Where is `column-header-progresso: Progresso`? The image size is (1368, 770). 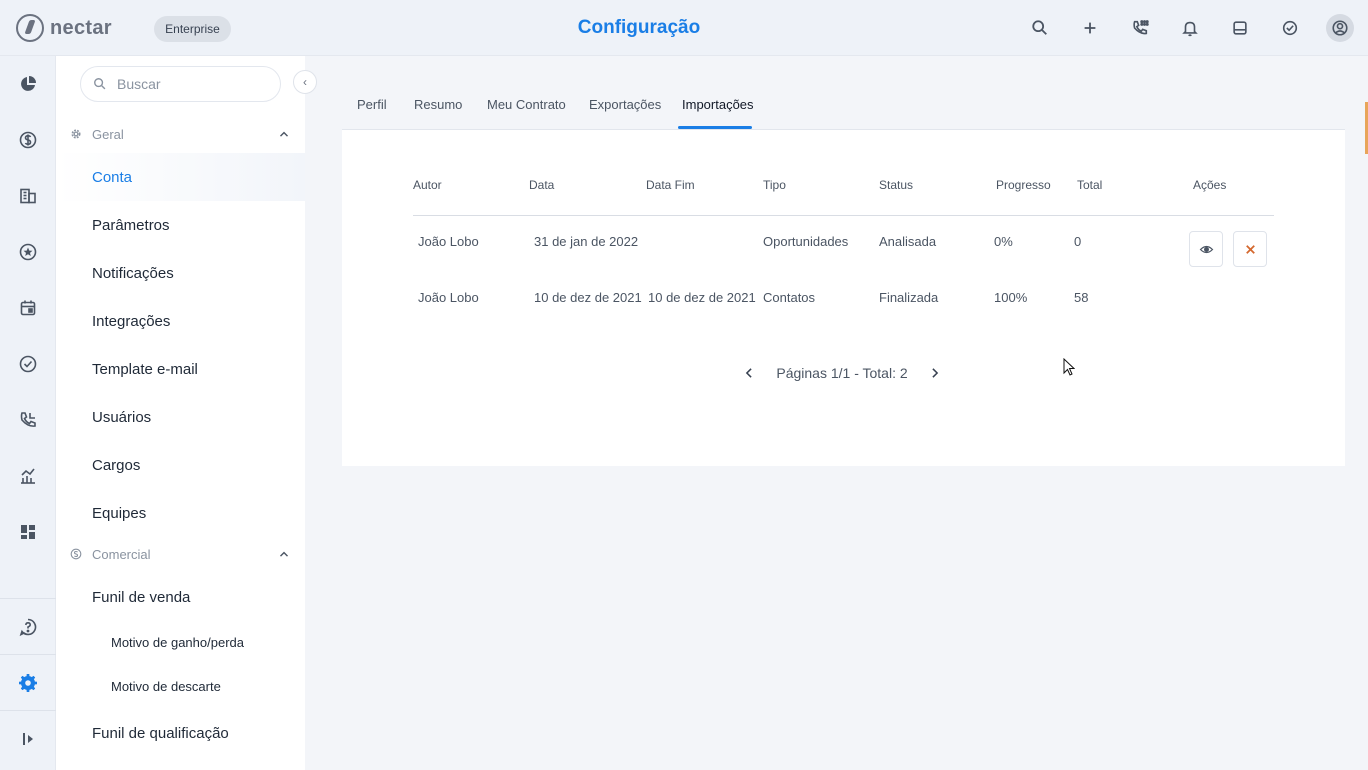
column-header-progresso: Progresso is located at coordinates (1023, 185).